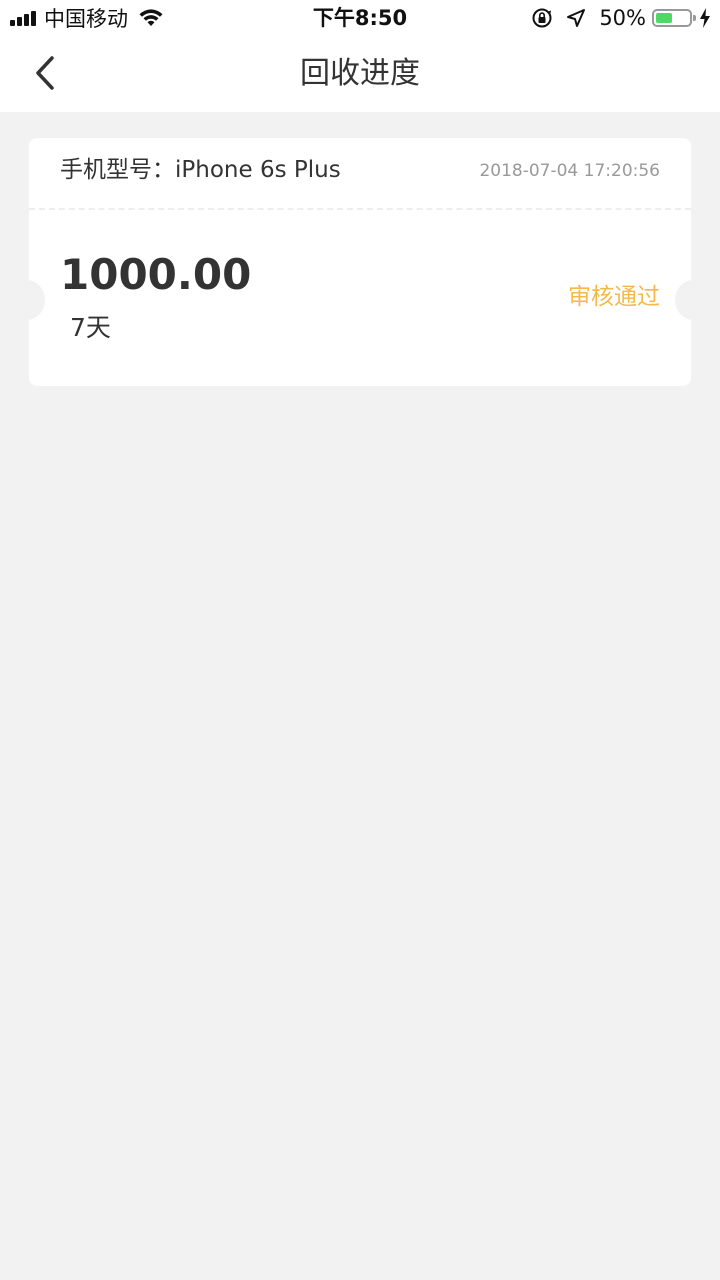 This screenshot has height=1280, width=720. What do you see at coordinates (569, 171) in the screenshot?
I see `order-timestamp: 2018-07-04 17:20:56` at bounding box center [569, 171].